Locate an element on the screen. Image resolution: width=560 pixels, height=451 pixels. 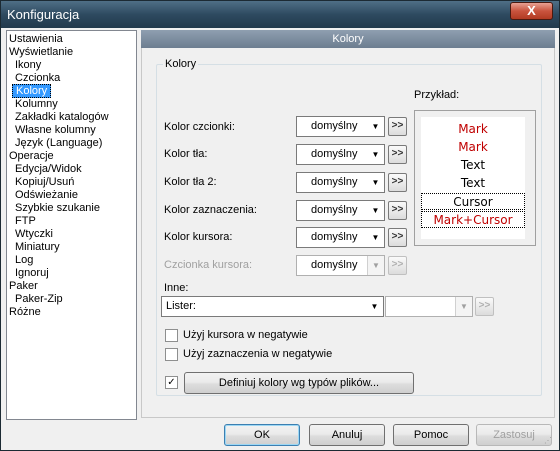
window-title: Konfiguracja is located at coordinates (43, 14).